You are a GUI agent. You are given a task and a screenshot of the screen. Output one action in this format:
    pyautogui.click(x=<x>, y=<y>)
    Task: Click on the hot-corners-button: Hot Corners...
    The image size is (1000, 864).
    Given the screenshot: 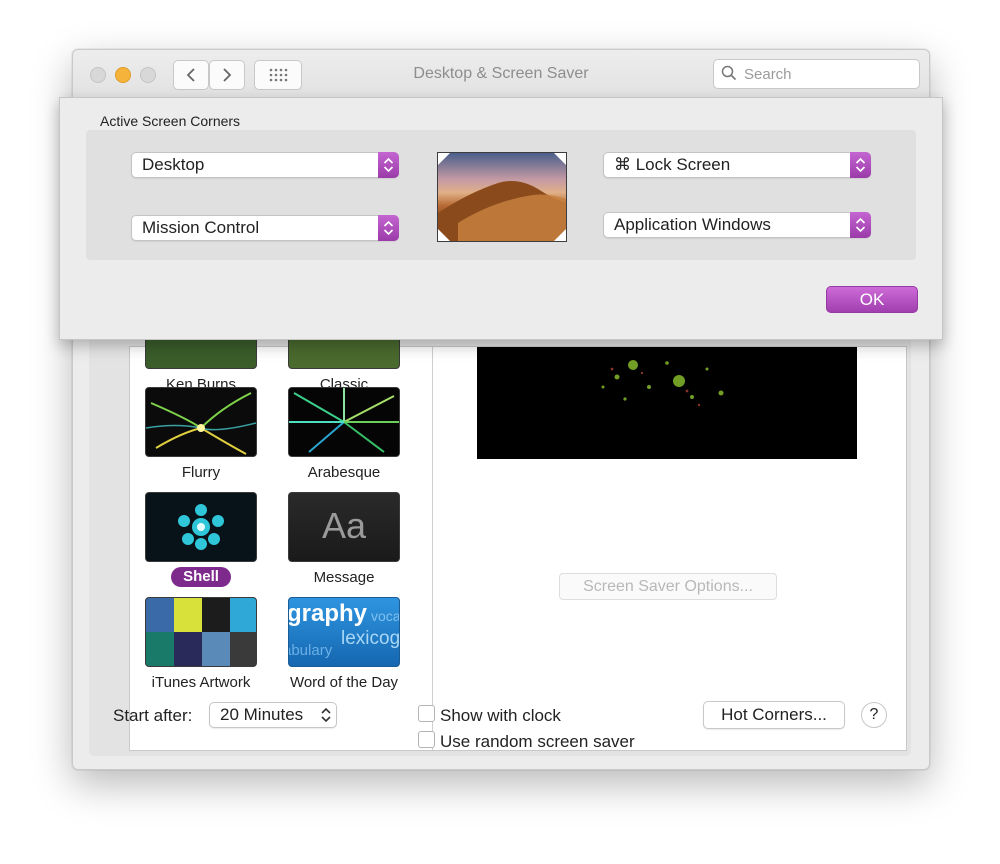 What is the action you would take?
    pyautogui.click(x=774, y=715)
    